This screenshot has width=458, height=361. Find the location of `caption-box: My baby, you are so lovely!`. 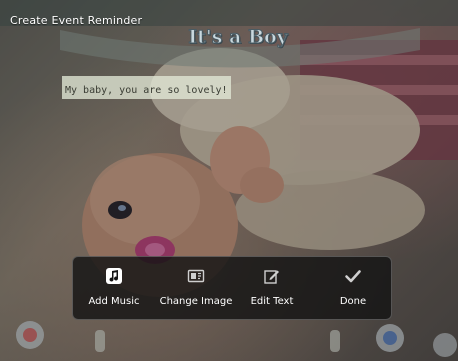

caption-box: My baby, you are so lovely! is located at coordinates (146, 87).